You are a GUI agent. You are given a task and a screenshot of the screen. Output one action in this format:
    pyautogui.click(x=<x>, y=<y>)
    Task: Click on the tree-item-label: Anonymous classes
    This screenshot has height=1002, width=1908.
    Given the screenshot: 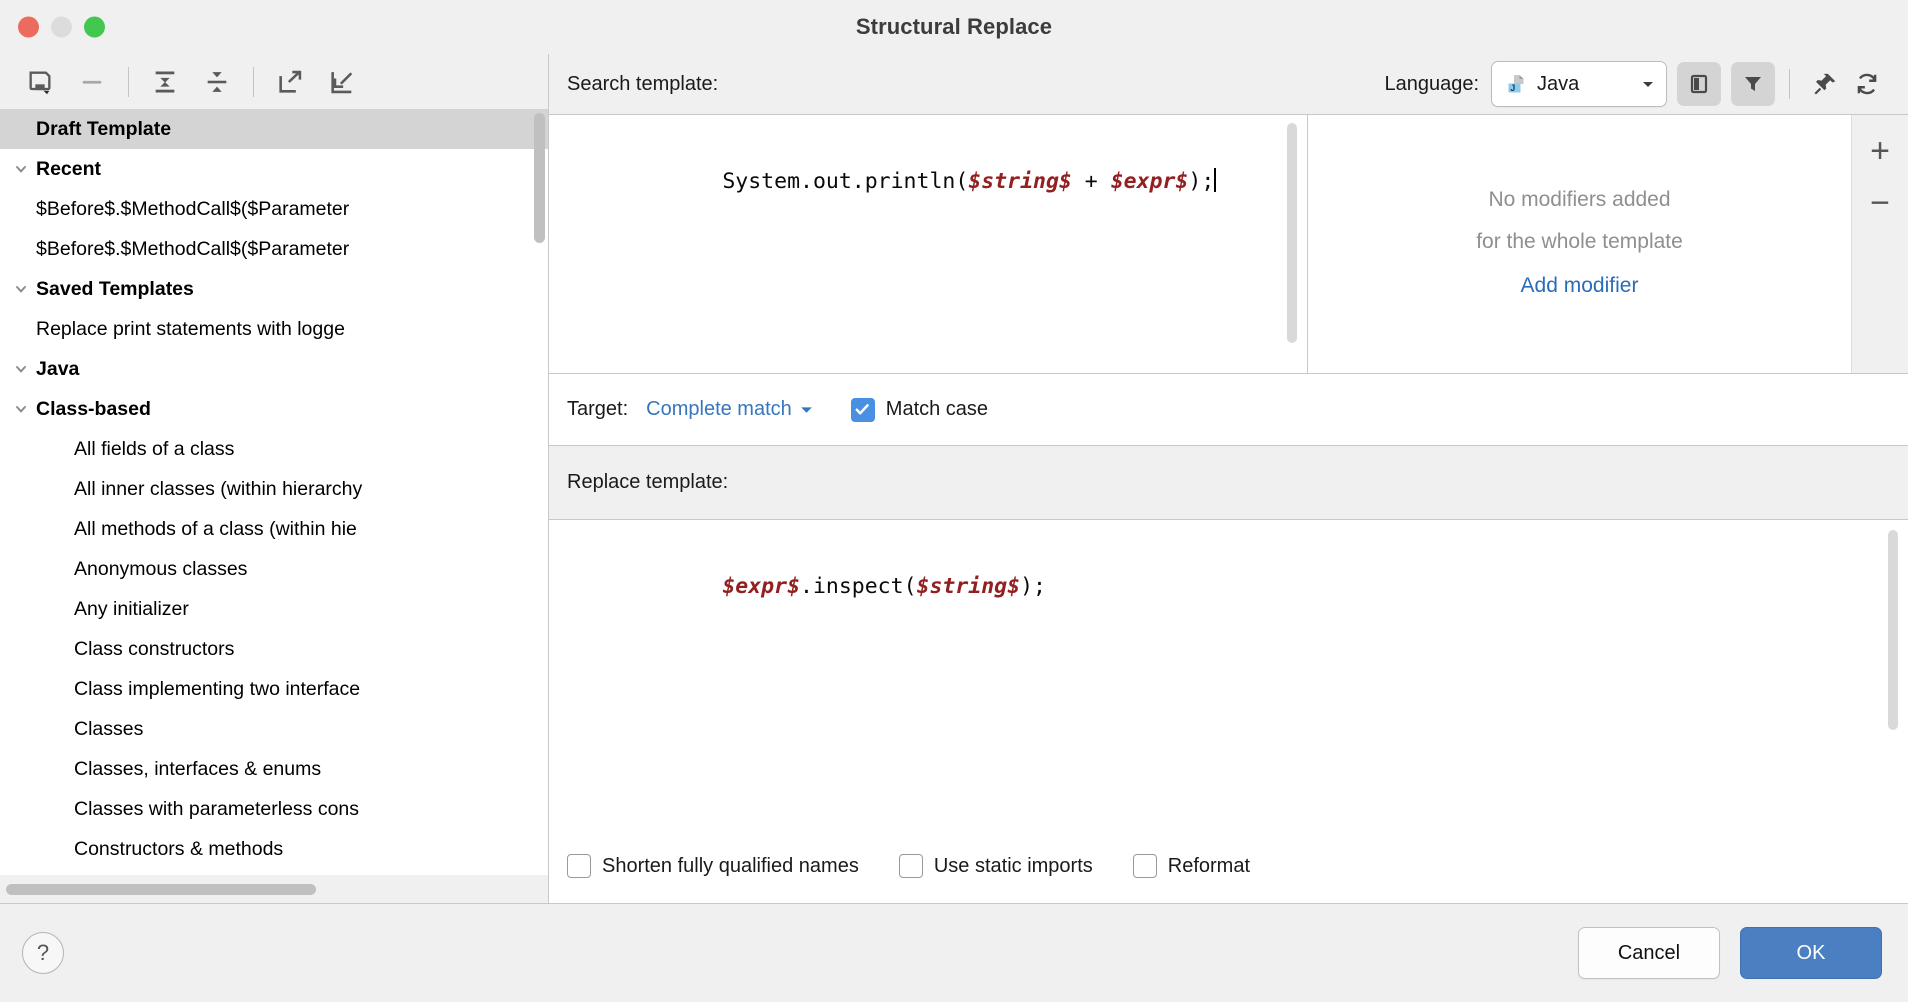 What is the action you would take?
    pyautogui.click(x=161, y=568)
    